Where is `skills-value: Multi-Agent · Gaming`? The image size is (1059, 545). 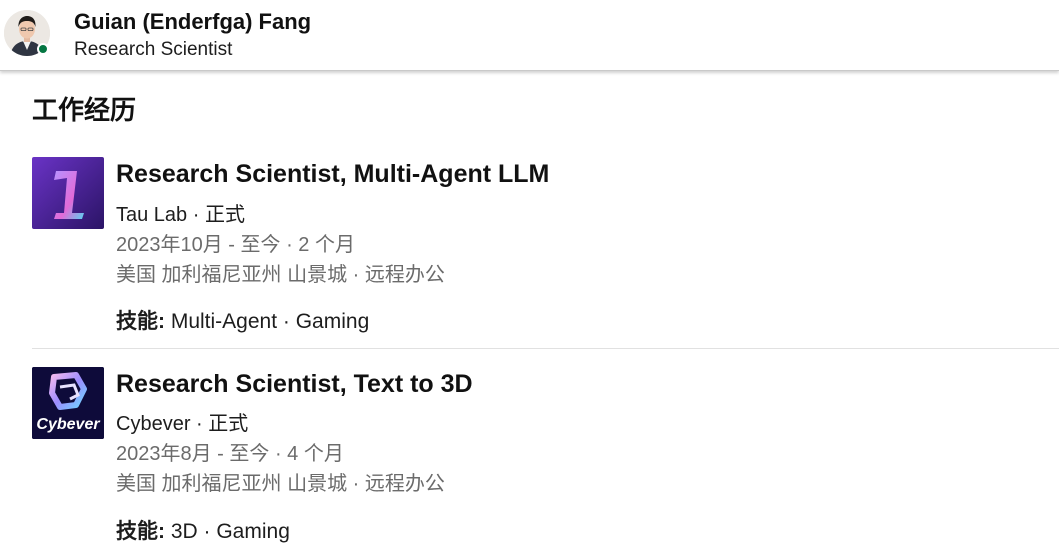
skills-value: Multi-Agent · Gaming is located at coordinates (270, 321).